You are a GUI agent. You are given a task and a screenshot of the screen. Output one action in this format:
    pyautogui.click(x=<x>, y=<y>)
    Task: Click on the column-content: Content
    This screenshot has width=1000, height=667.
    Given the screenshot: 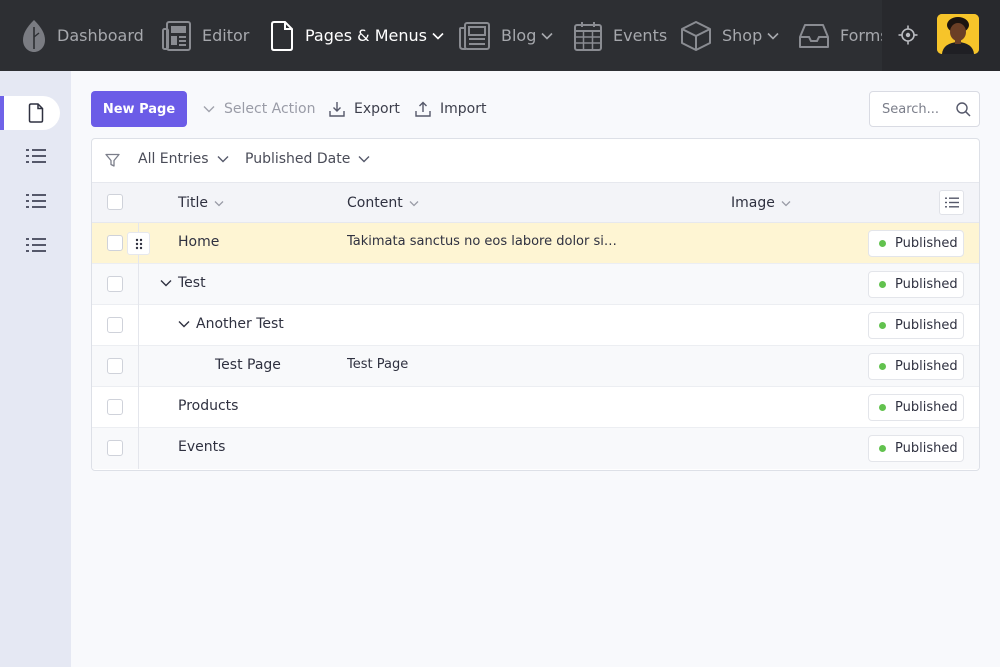 What is the action you would take?
    pyautogui.click(x=383, y=203)
    